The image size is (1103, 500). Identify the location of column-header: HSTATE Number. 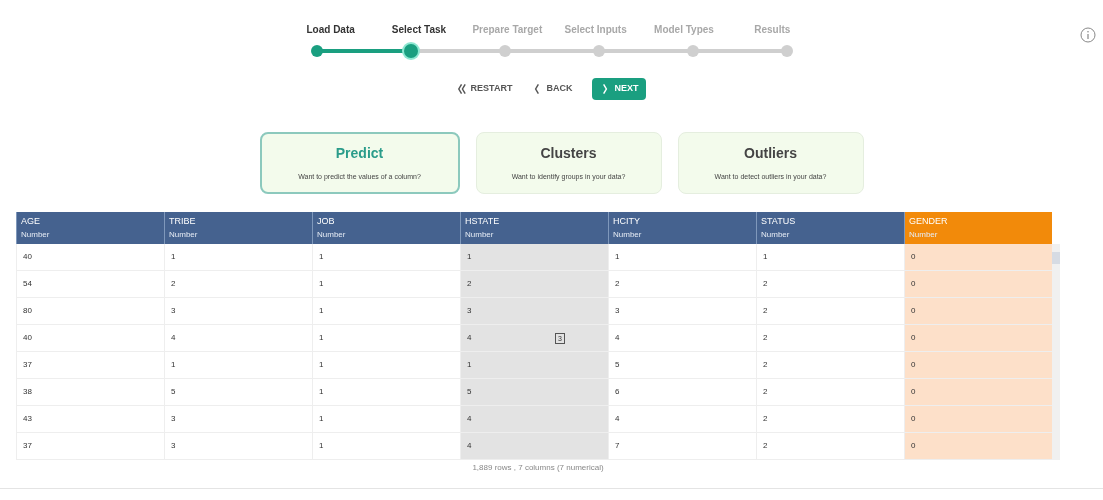
(534, 228).